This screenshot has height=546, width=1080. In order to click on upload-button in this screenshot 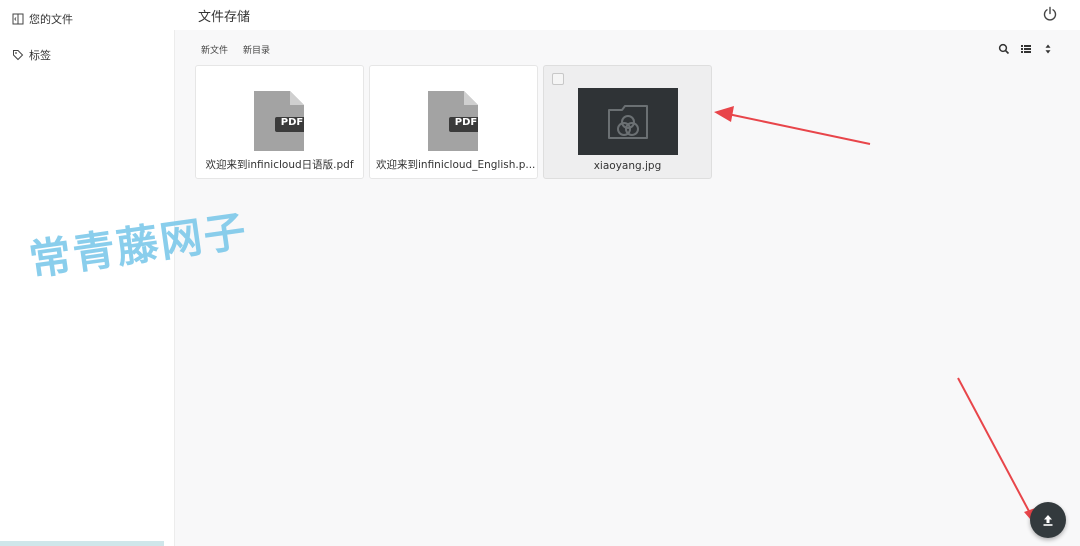, I will do `click(1048, 520)`.